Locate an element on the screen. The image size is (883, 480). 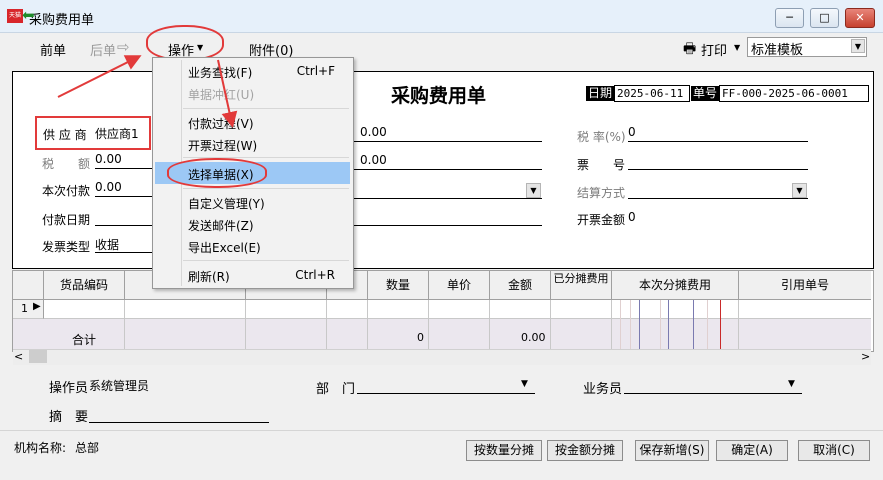
arrow-to-select-document is located at coordinates (227, 93).